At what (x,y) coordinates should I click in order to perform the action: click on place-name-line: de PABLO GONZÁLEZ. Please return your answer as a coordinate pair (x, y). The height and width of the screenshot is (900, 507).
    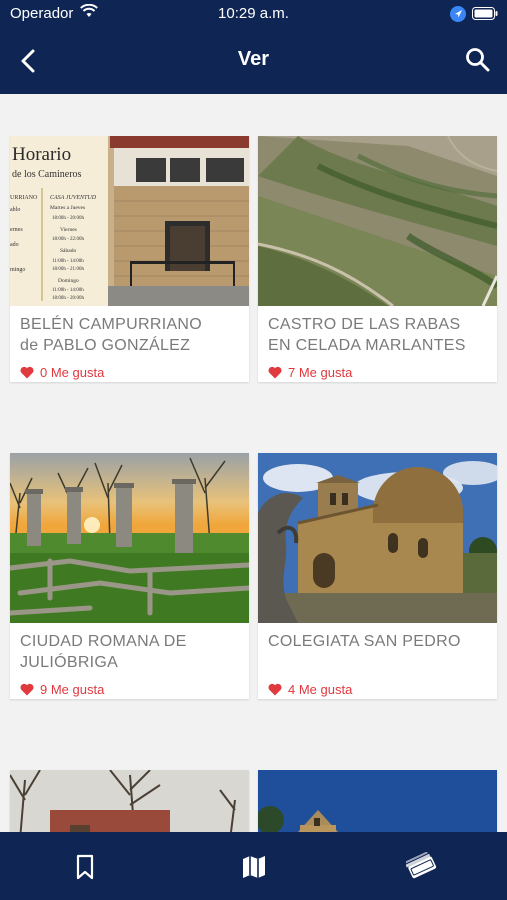
    Looking at the image, I should click on (105, 345).